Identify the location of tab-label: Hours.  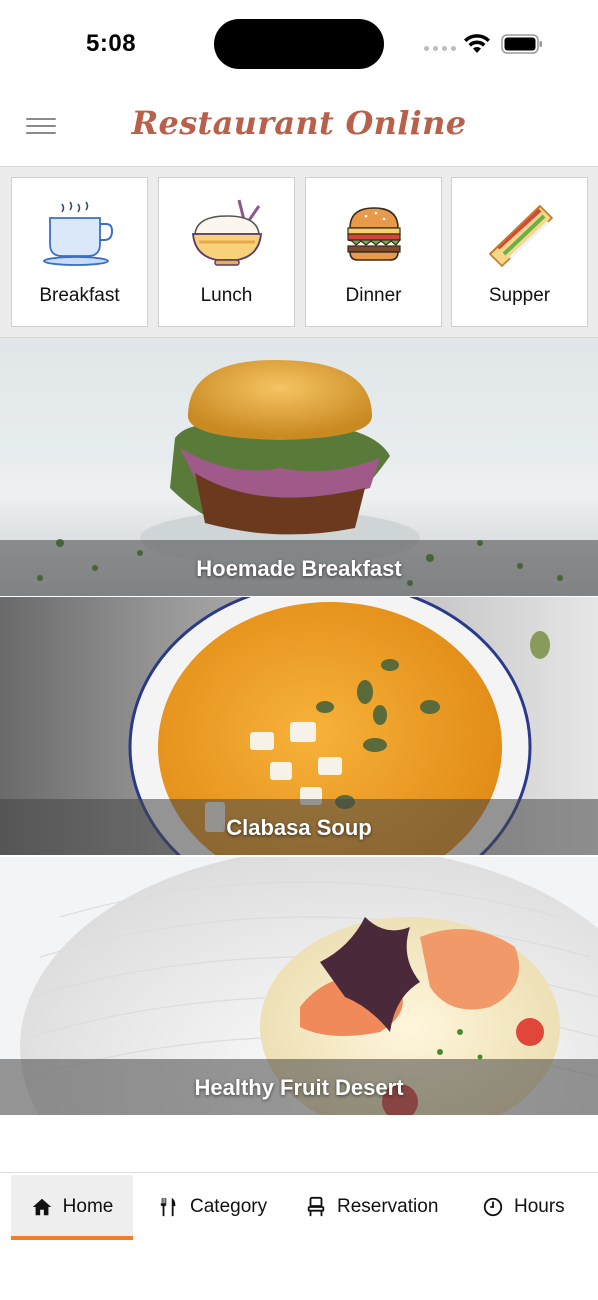
(539, 1206).